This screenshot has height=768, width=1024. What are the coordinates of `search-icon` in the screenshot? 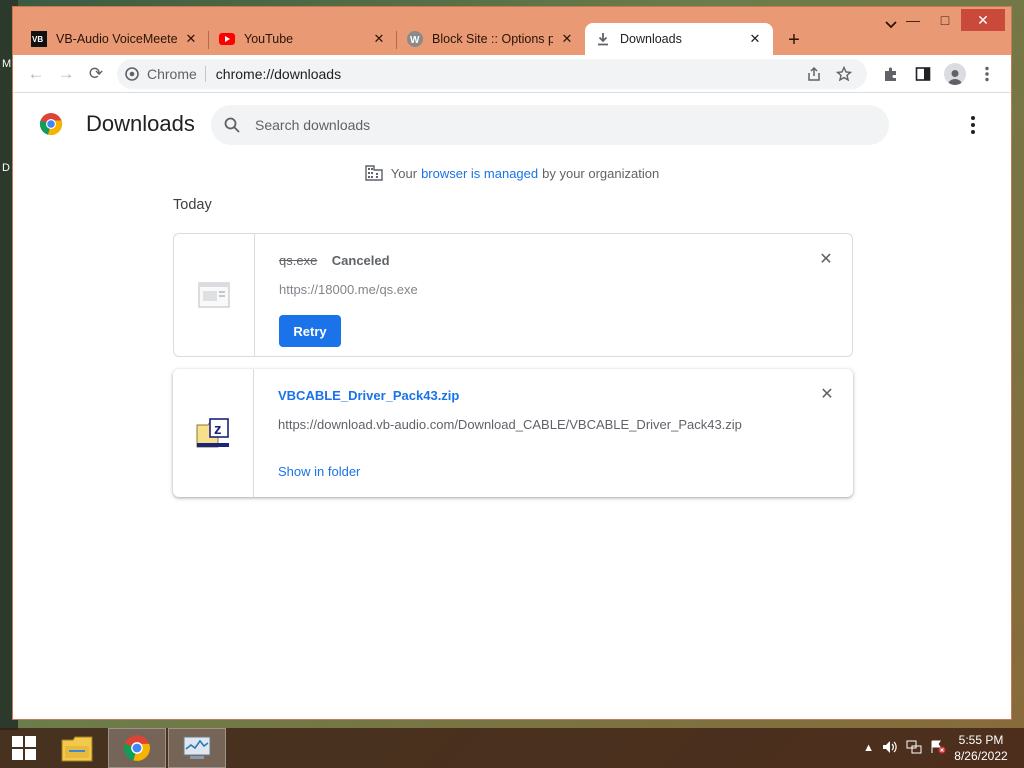 It's located at (232, 125).